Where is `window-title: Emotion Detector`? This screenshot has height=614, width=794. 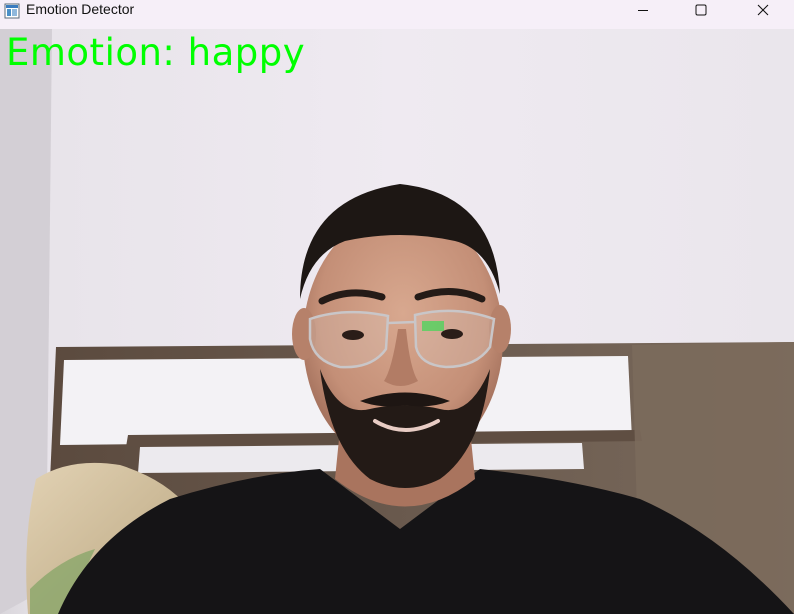
window-title: Emotion Detector is located at coordinates (80, 9).